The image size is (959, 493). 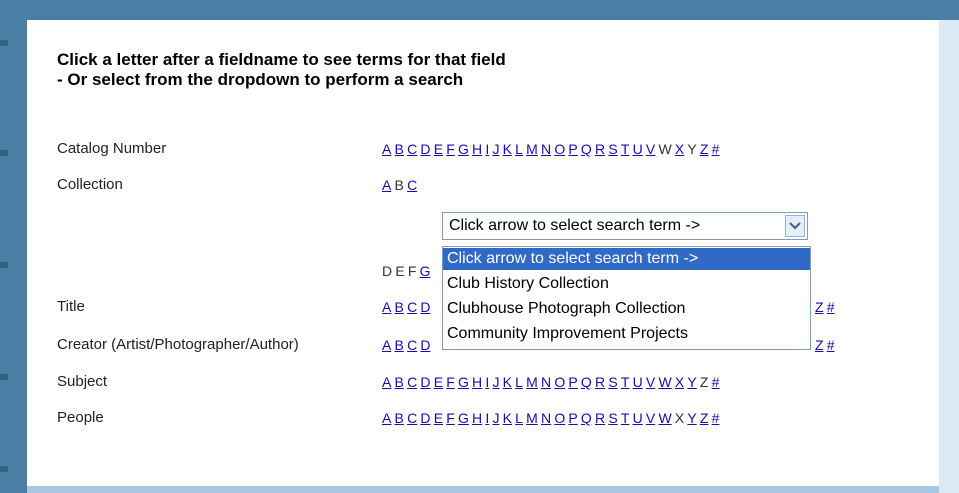 What do you see at coordinates (795, 226) in the screenshot?
I see `dropdown-arrow-button` at bounding box center [795, 226].